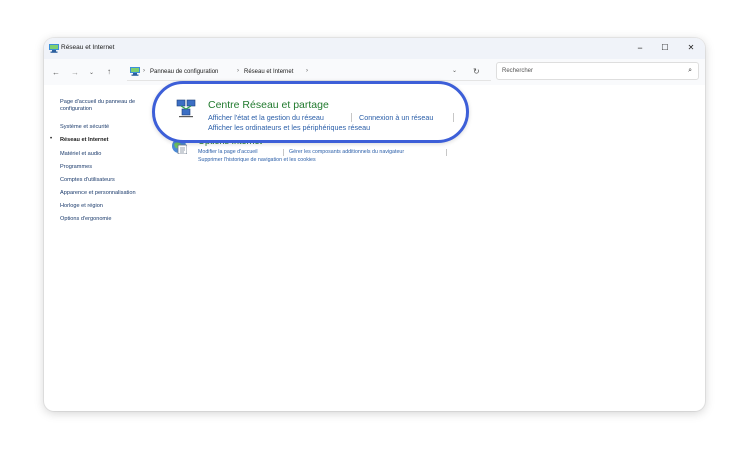 The height and width of the screenshot is (453, 750). What do you see at coordinates (691, 48) in the screenshot?
I see `close-button: ✕` at bounding box center [691, 48].